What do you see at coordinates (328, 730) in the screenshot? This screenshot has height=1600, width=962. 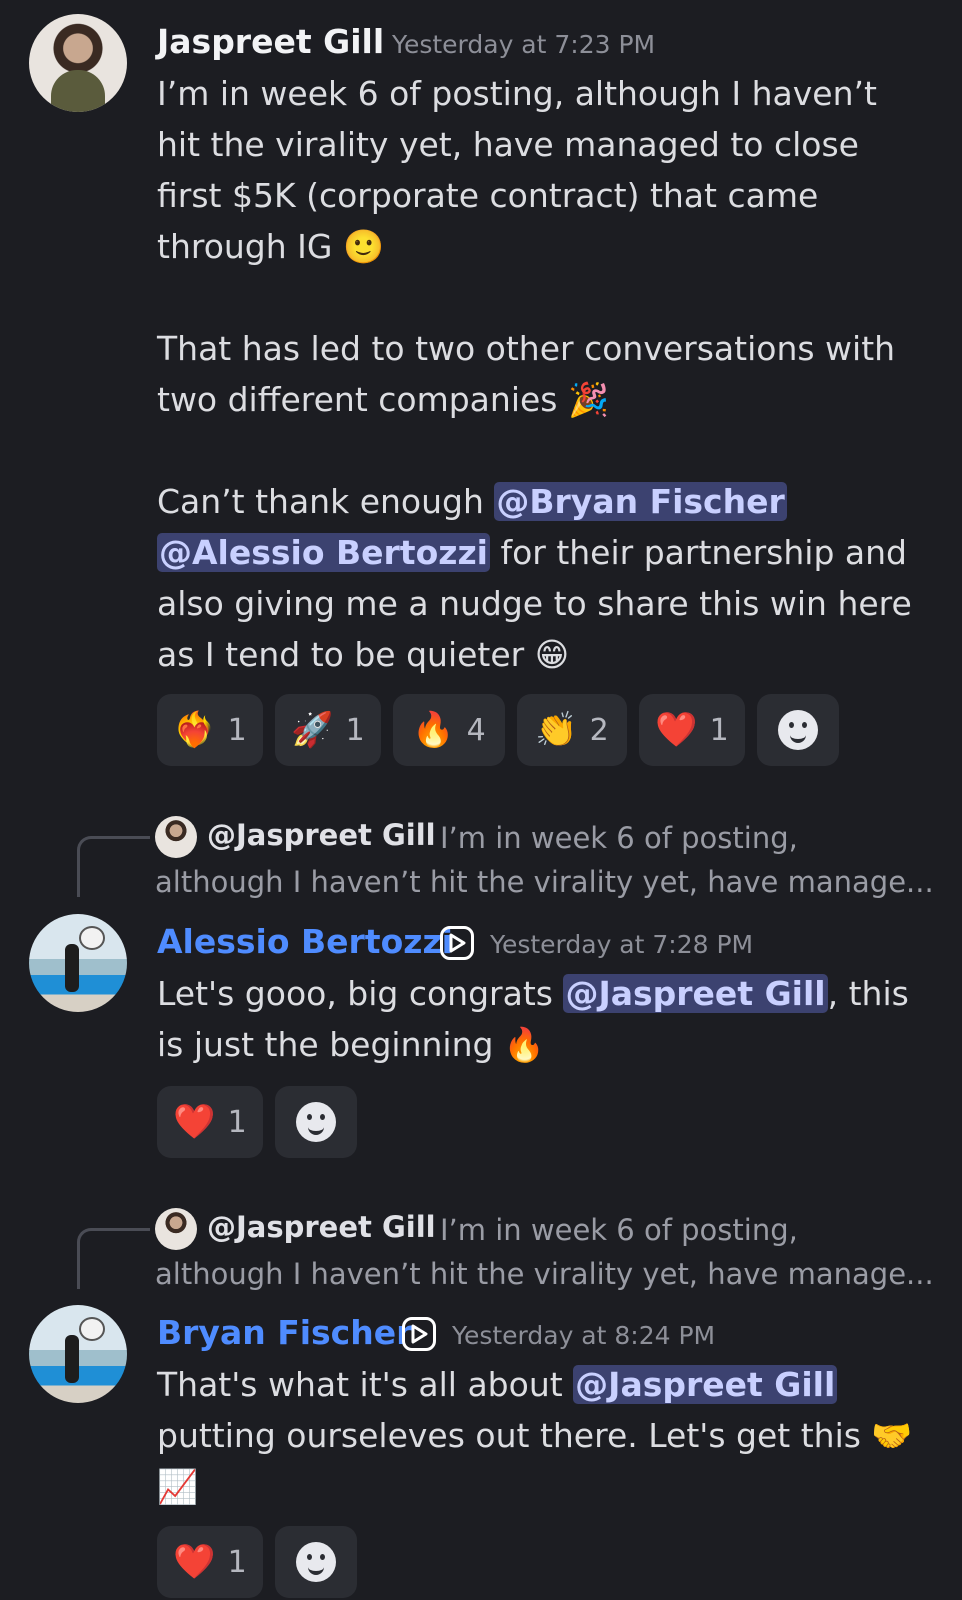 I see `reaction: 🚀 1` at bounding box center [328, 730].